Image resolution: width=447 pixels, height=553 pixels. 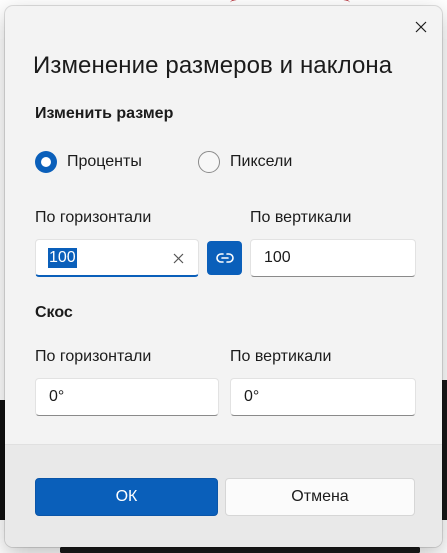 I want to click on skew-vertical-label: По вертикали, so click(x=281, y=356).